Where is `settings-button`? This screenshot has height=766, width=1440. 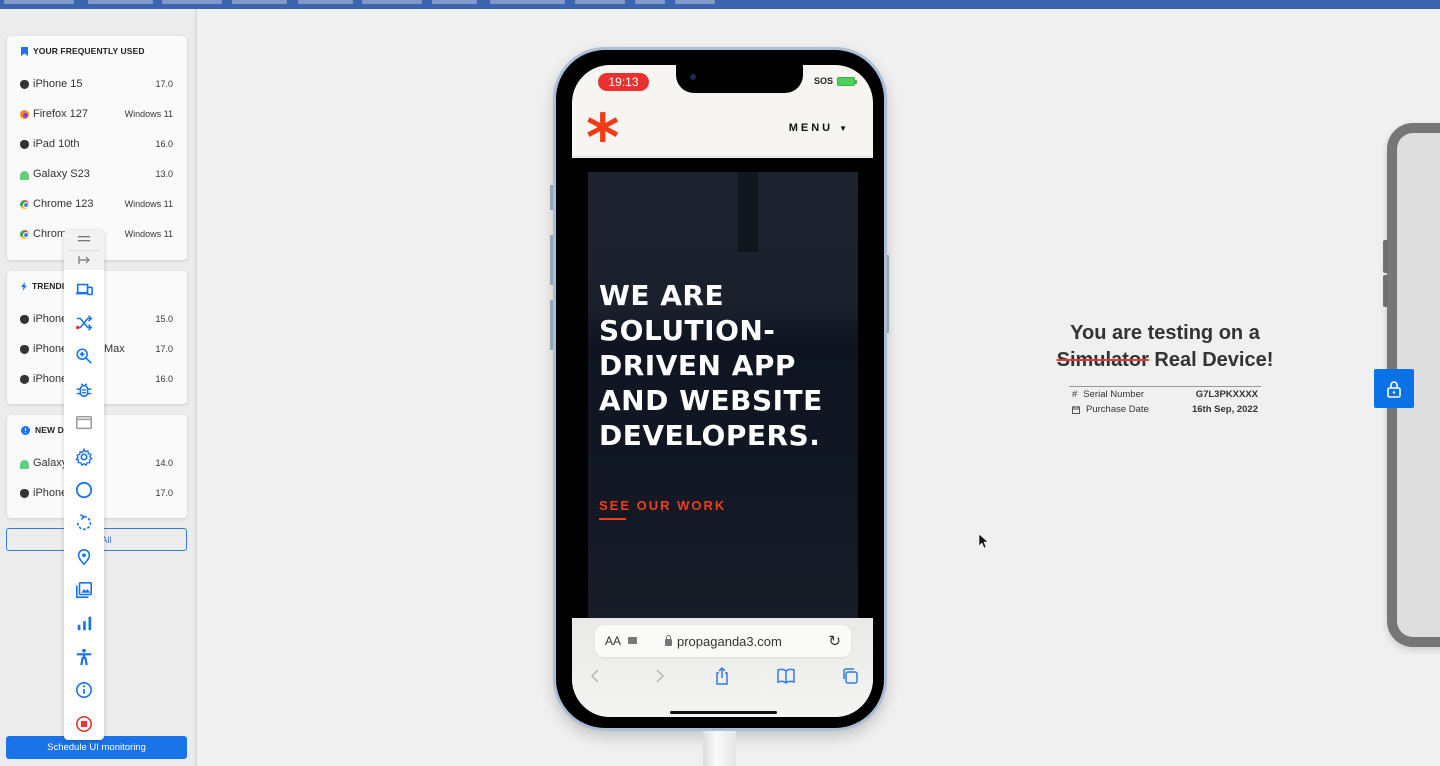
settings-button is located at coordinates (84, 457).